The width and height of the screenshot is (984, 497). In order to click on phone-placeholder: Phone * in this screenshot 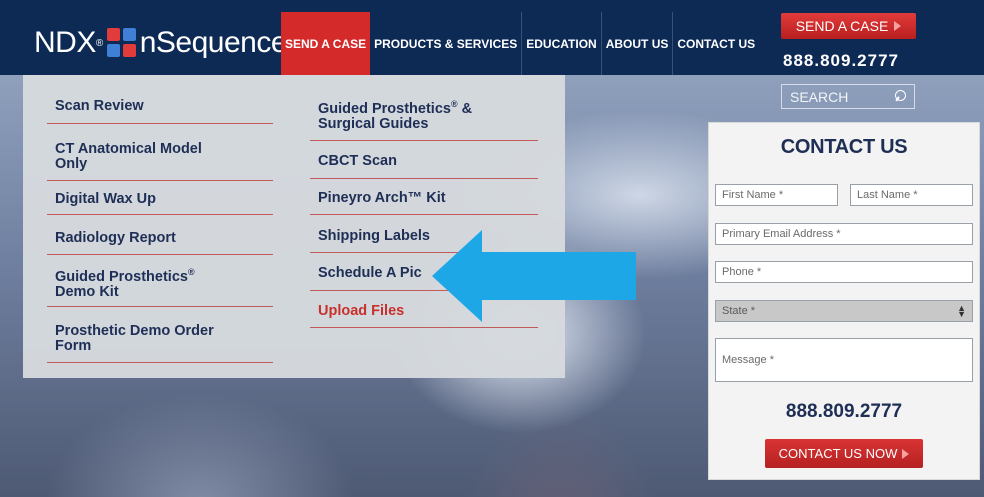, I will do `click(742, 272)`.